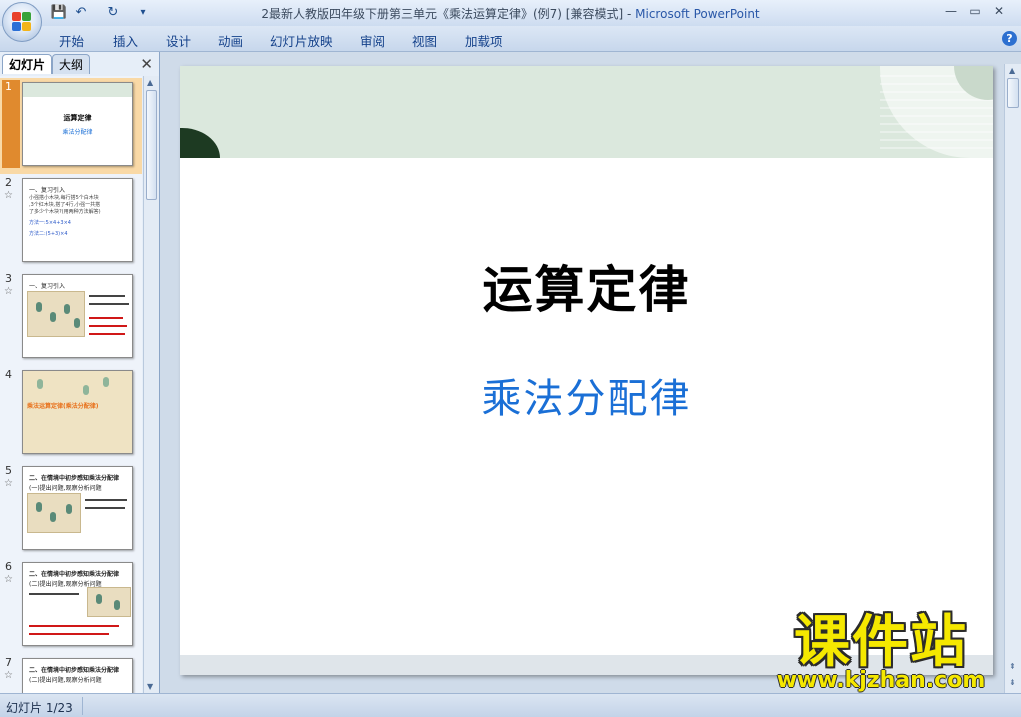  What do you see at coordinates (697, 14) in the screenshot?
I see `app-name: Microsoft PowerPoint` at bounding box center [697, 14].